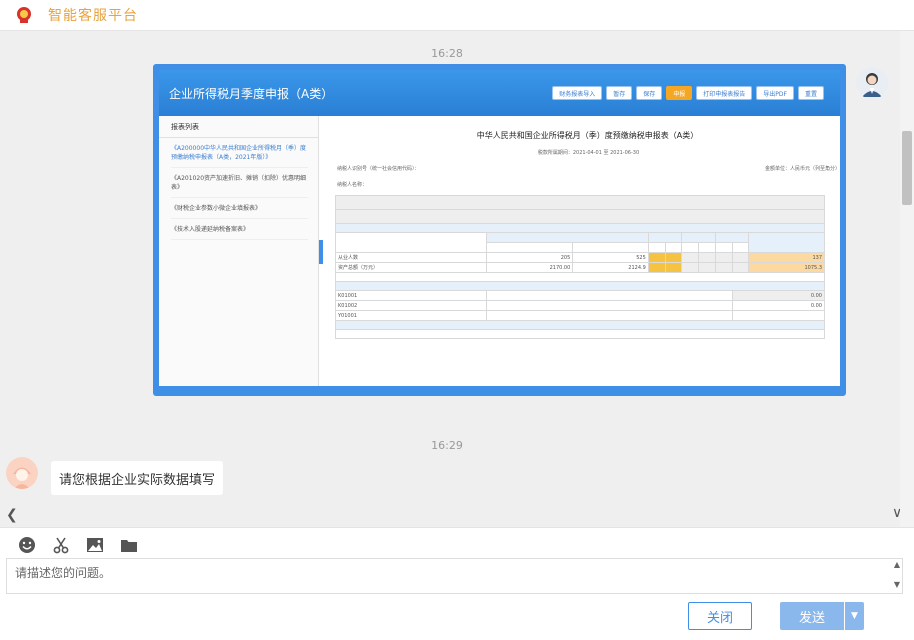 The image size is (914, 640). Describe the element at coordinates (587, 169) in the screenshot. I see `screenshot-form-meta: 纳税人识别号（统一社会信用代码）： 金额单位：人民币元（列至角分）` at that location.